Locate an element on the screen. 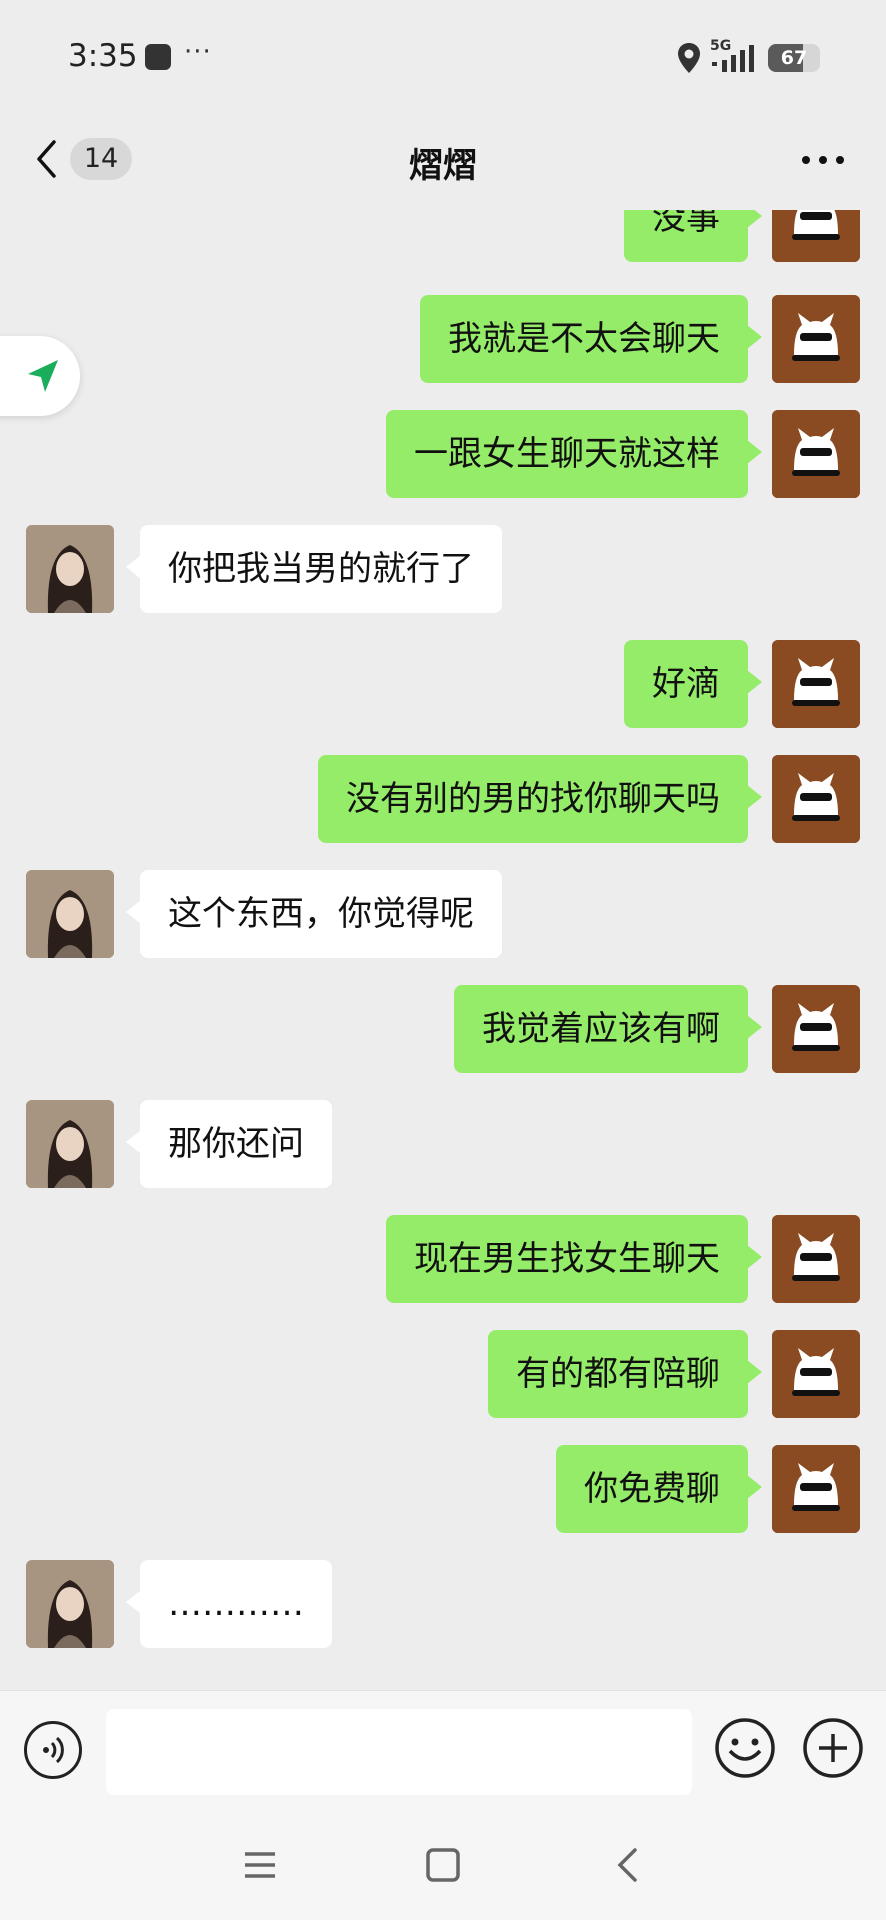 Image resolution: width=886 pixels, height=1920 pixels. message-bubble: 我就是不太会聊天 is located at coordinates (591, 339).